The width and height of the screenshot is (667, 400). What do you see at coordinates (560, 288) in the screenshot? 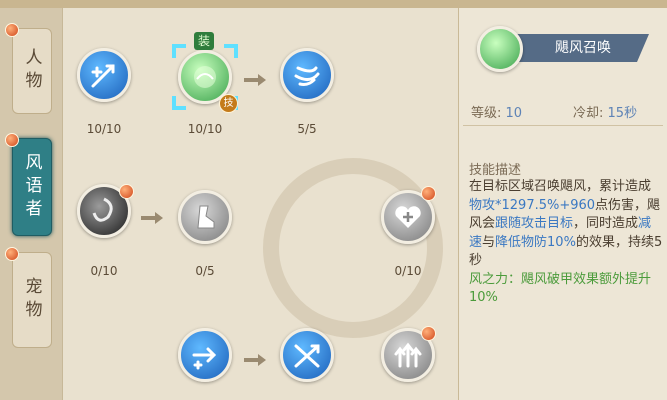
I see `bonus-text: 风之力：飓风破甲效果额外提升10%` at bounding box center [560, 288].